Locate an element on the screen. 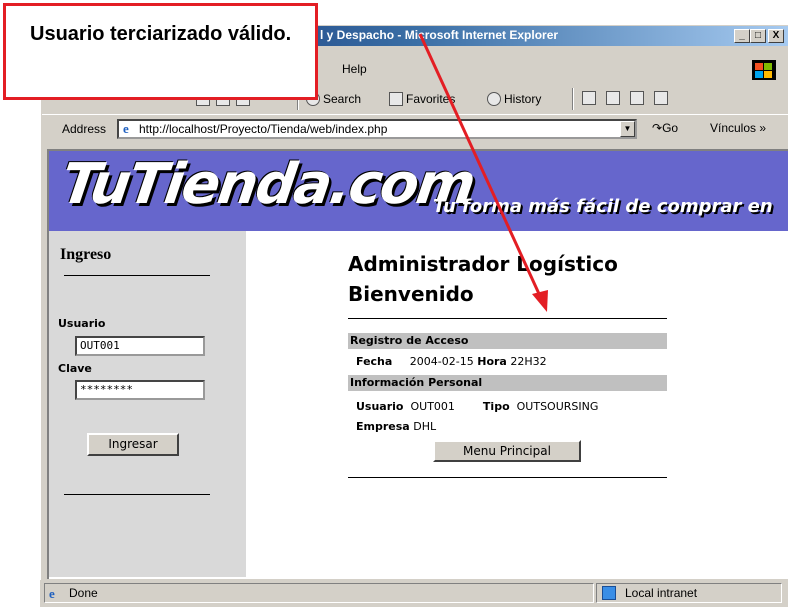 The width and height of the screenshot is (788, 607). favorites-button: Favorites is located at coordinates (422, 99).